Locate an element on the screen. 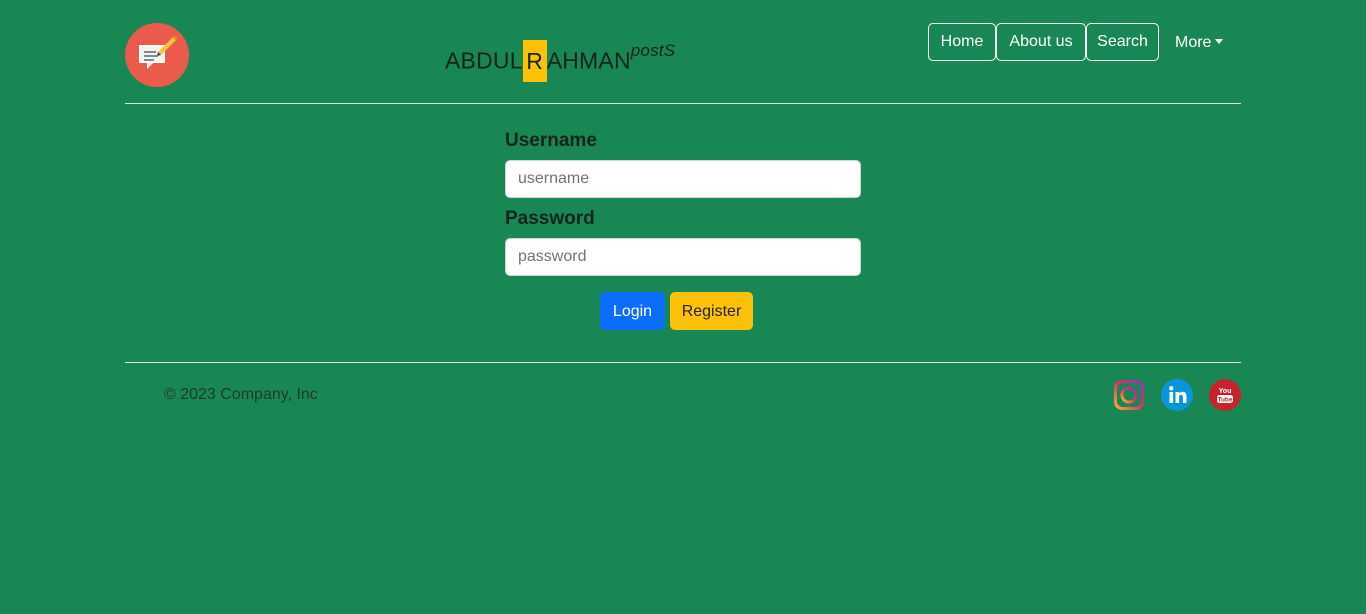  header-divider is located at coordinates (683, 103).